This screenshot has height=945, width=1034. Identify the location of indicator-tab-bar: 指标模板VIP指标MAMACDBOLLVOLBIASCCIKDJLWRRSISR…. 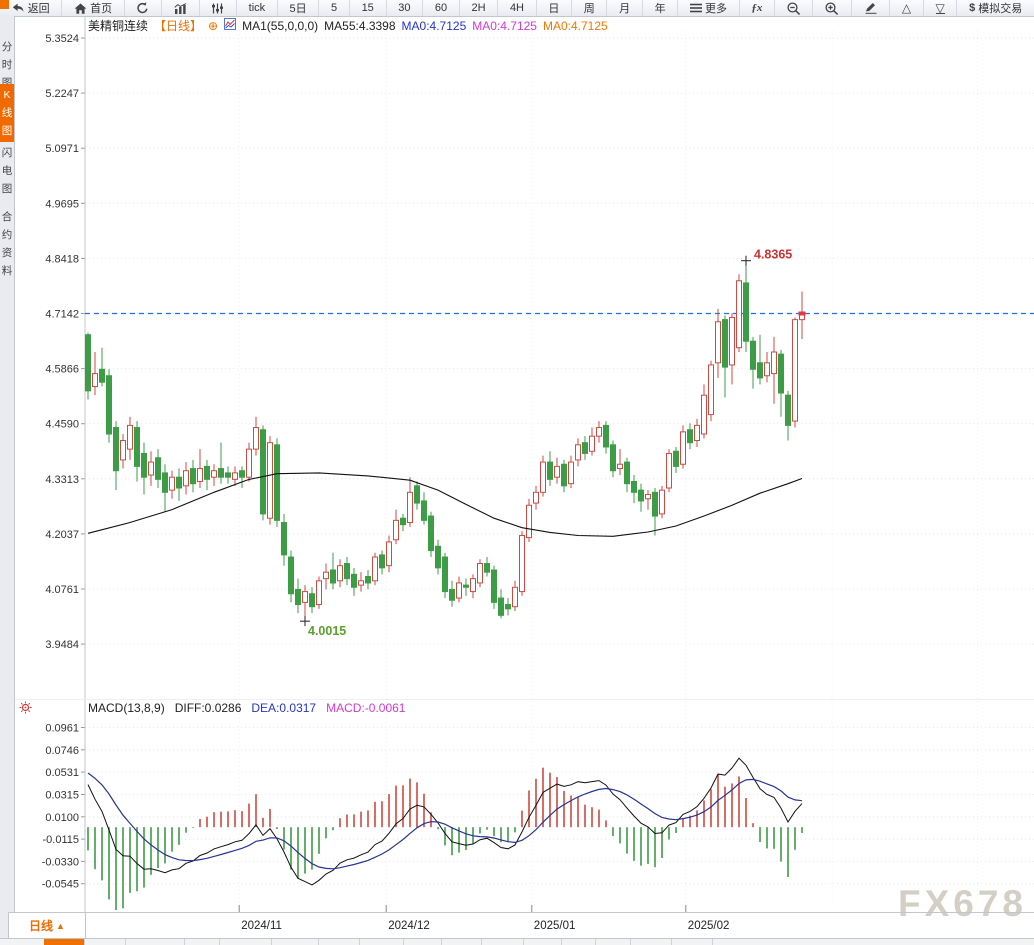
(517, 941).